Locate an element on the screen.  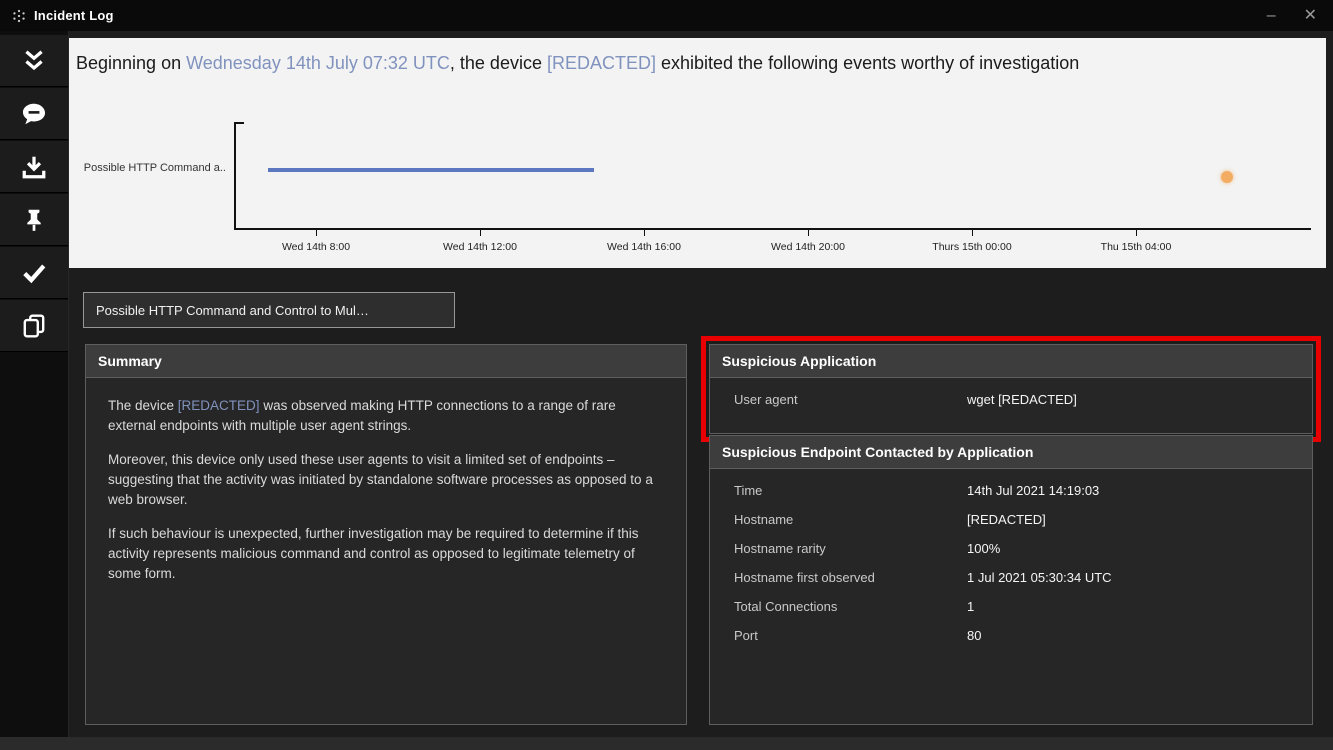
summary-device: [REDACTED] is located at coordinates (218, 405).